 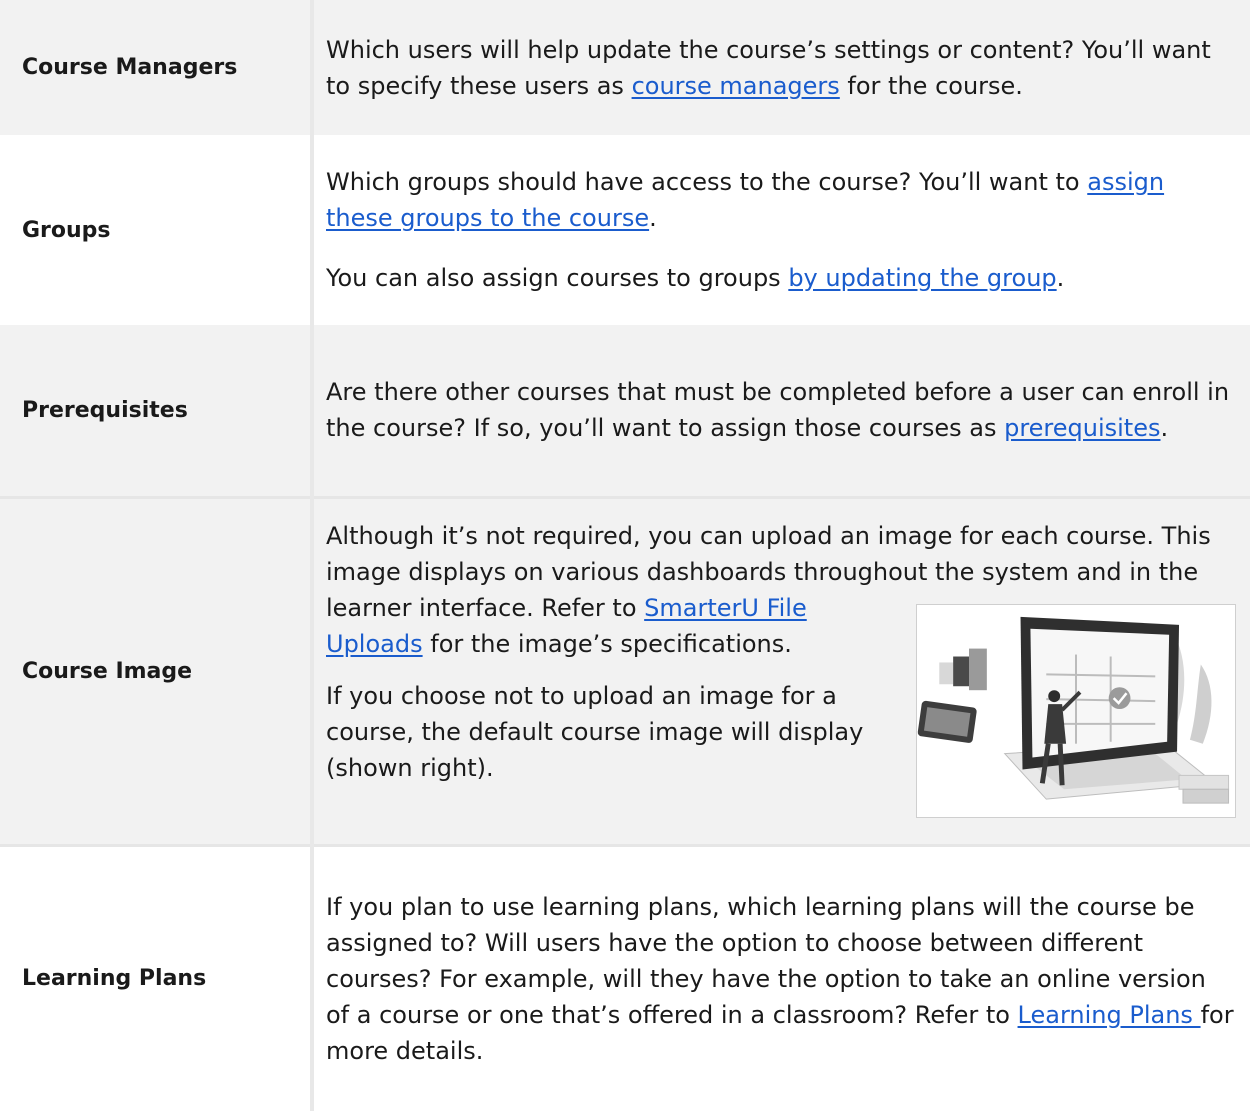 What do you see at coordinates (157, 67) in the screenshot?
I see `row-label: Course Managers` at bounding box center [157, 67].